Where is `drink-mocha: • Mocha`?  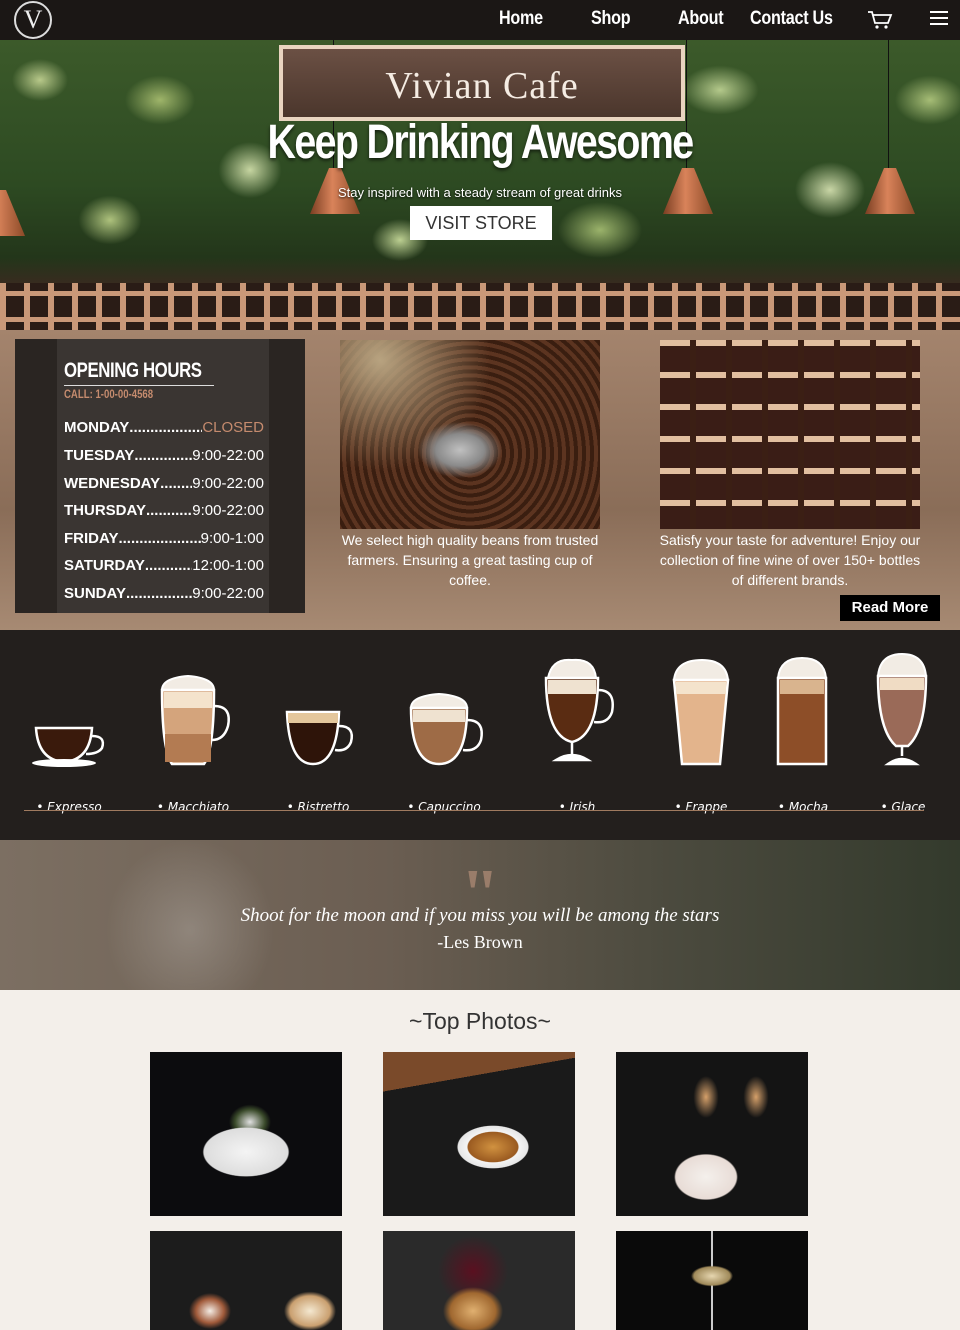
drink-mocha: • Mocha is located at coordinates (803, 732).